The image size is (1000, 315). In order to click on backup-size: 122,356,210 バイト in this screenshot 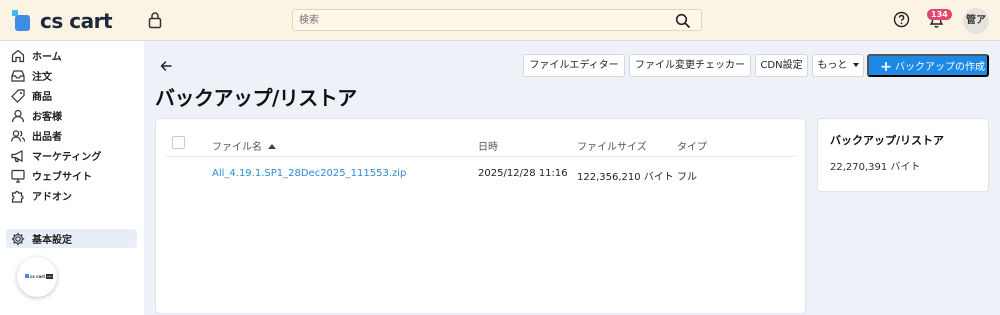, I will do `click(625, 177)`.